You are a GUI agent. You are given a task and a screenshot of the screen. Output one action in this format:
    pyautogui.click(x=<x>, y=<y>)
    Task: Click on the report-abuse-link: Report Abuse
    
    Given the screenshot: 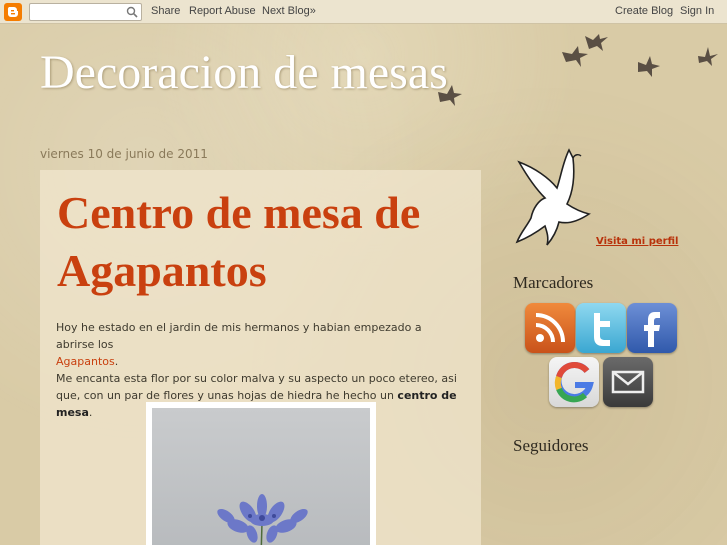 What is the action you would take?
    pyautogui.click(x=222, y=11)
    